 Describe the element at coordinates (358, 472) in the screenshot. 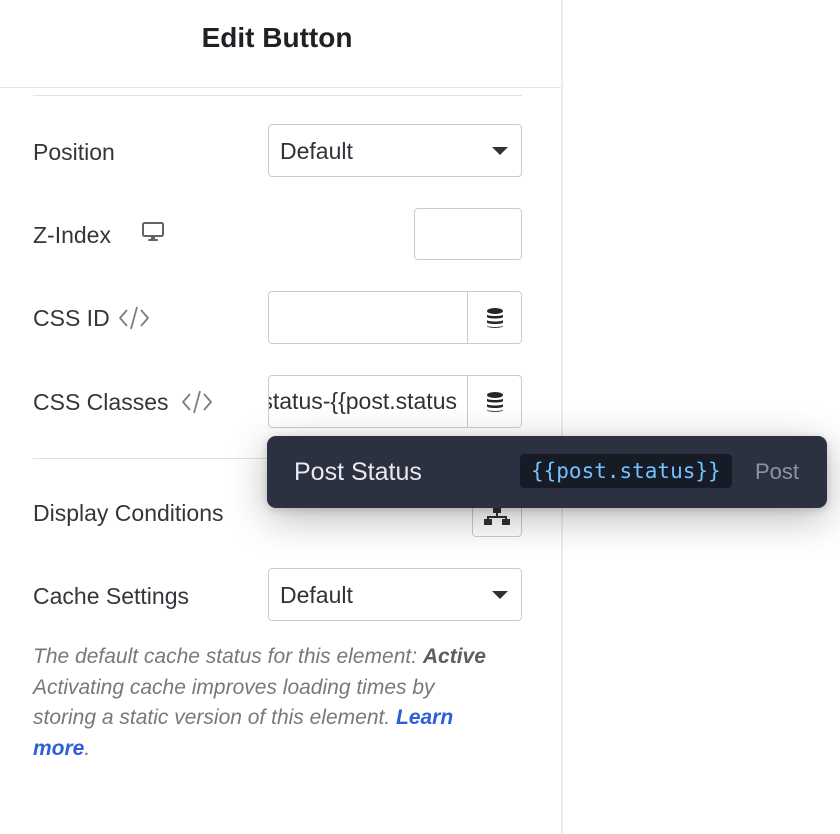

I see `suggestion-title: Post Status` at that location.